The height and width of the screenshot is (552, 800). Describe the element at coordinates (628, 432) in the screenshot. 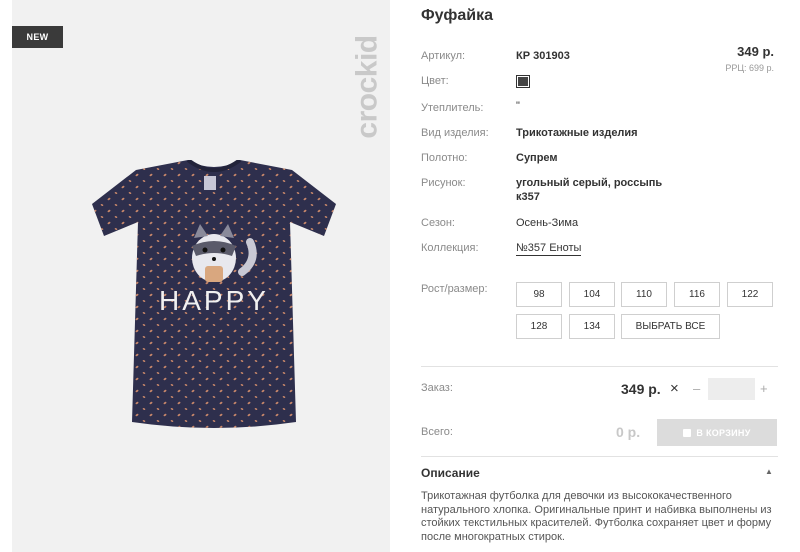

I see `total-value: 0 р.` at that location.